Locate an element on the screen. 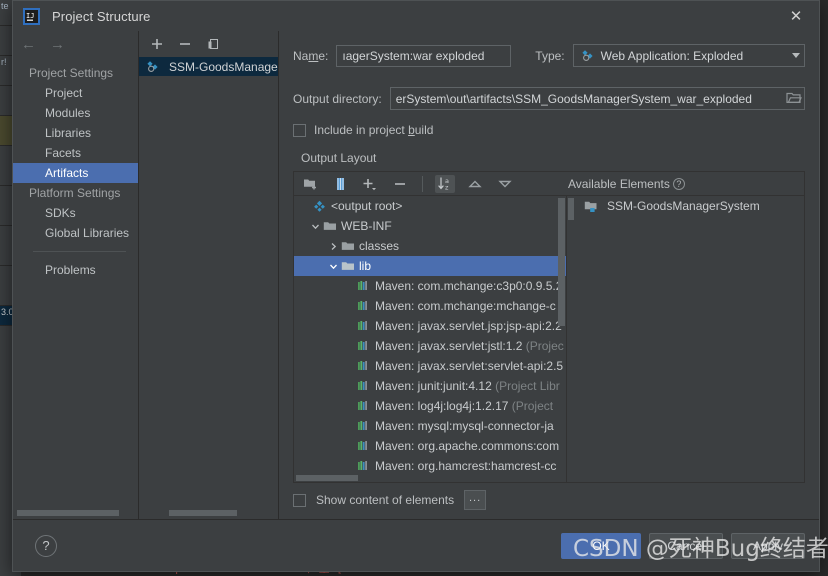 The height and width of the screenshot is (576, 828). dialog-title: Project Structure is located at coordinates (101, 16).